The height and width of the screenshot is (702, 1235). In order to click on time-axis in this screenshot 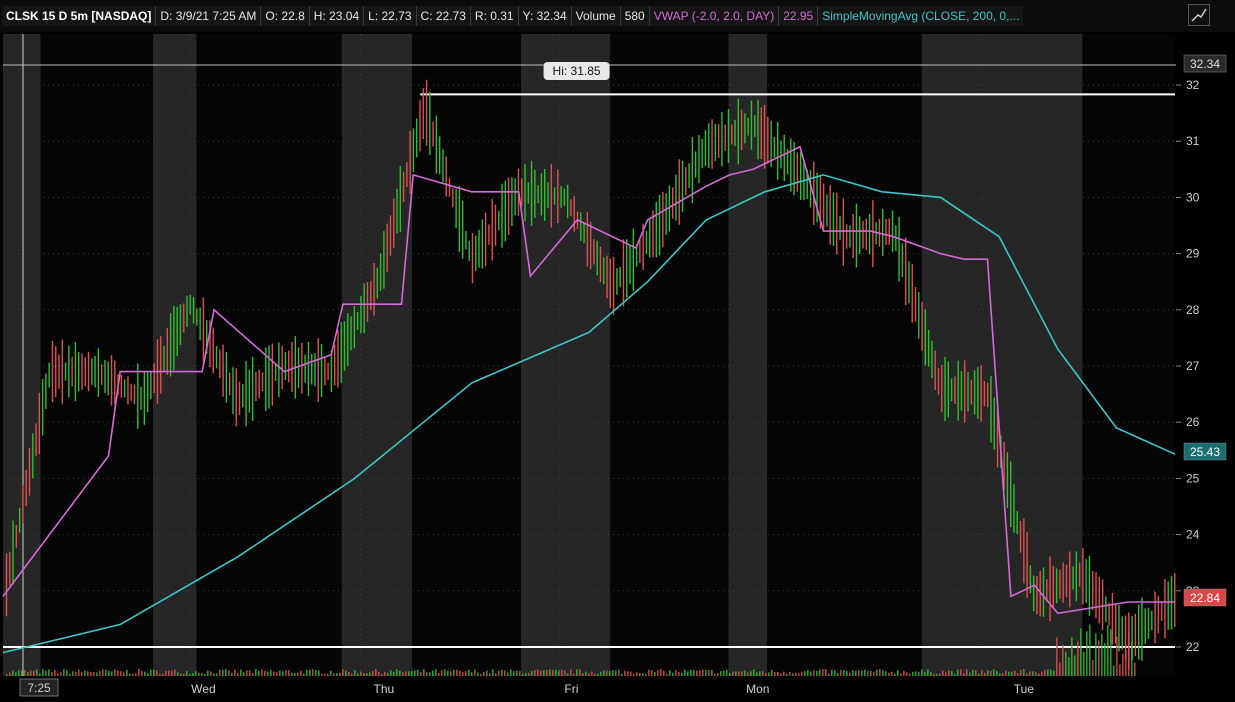, I will do `click(617, 689)`.